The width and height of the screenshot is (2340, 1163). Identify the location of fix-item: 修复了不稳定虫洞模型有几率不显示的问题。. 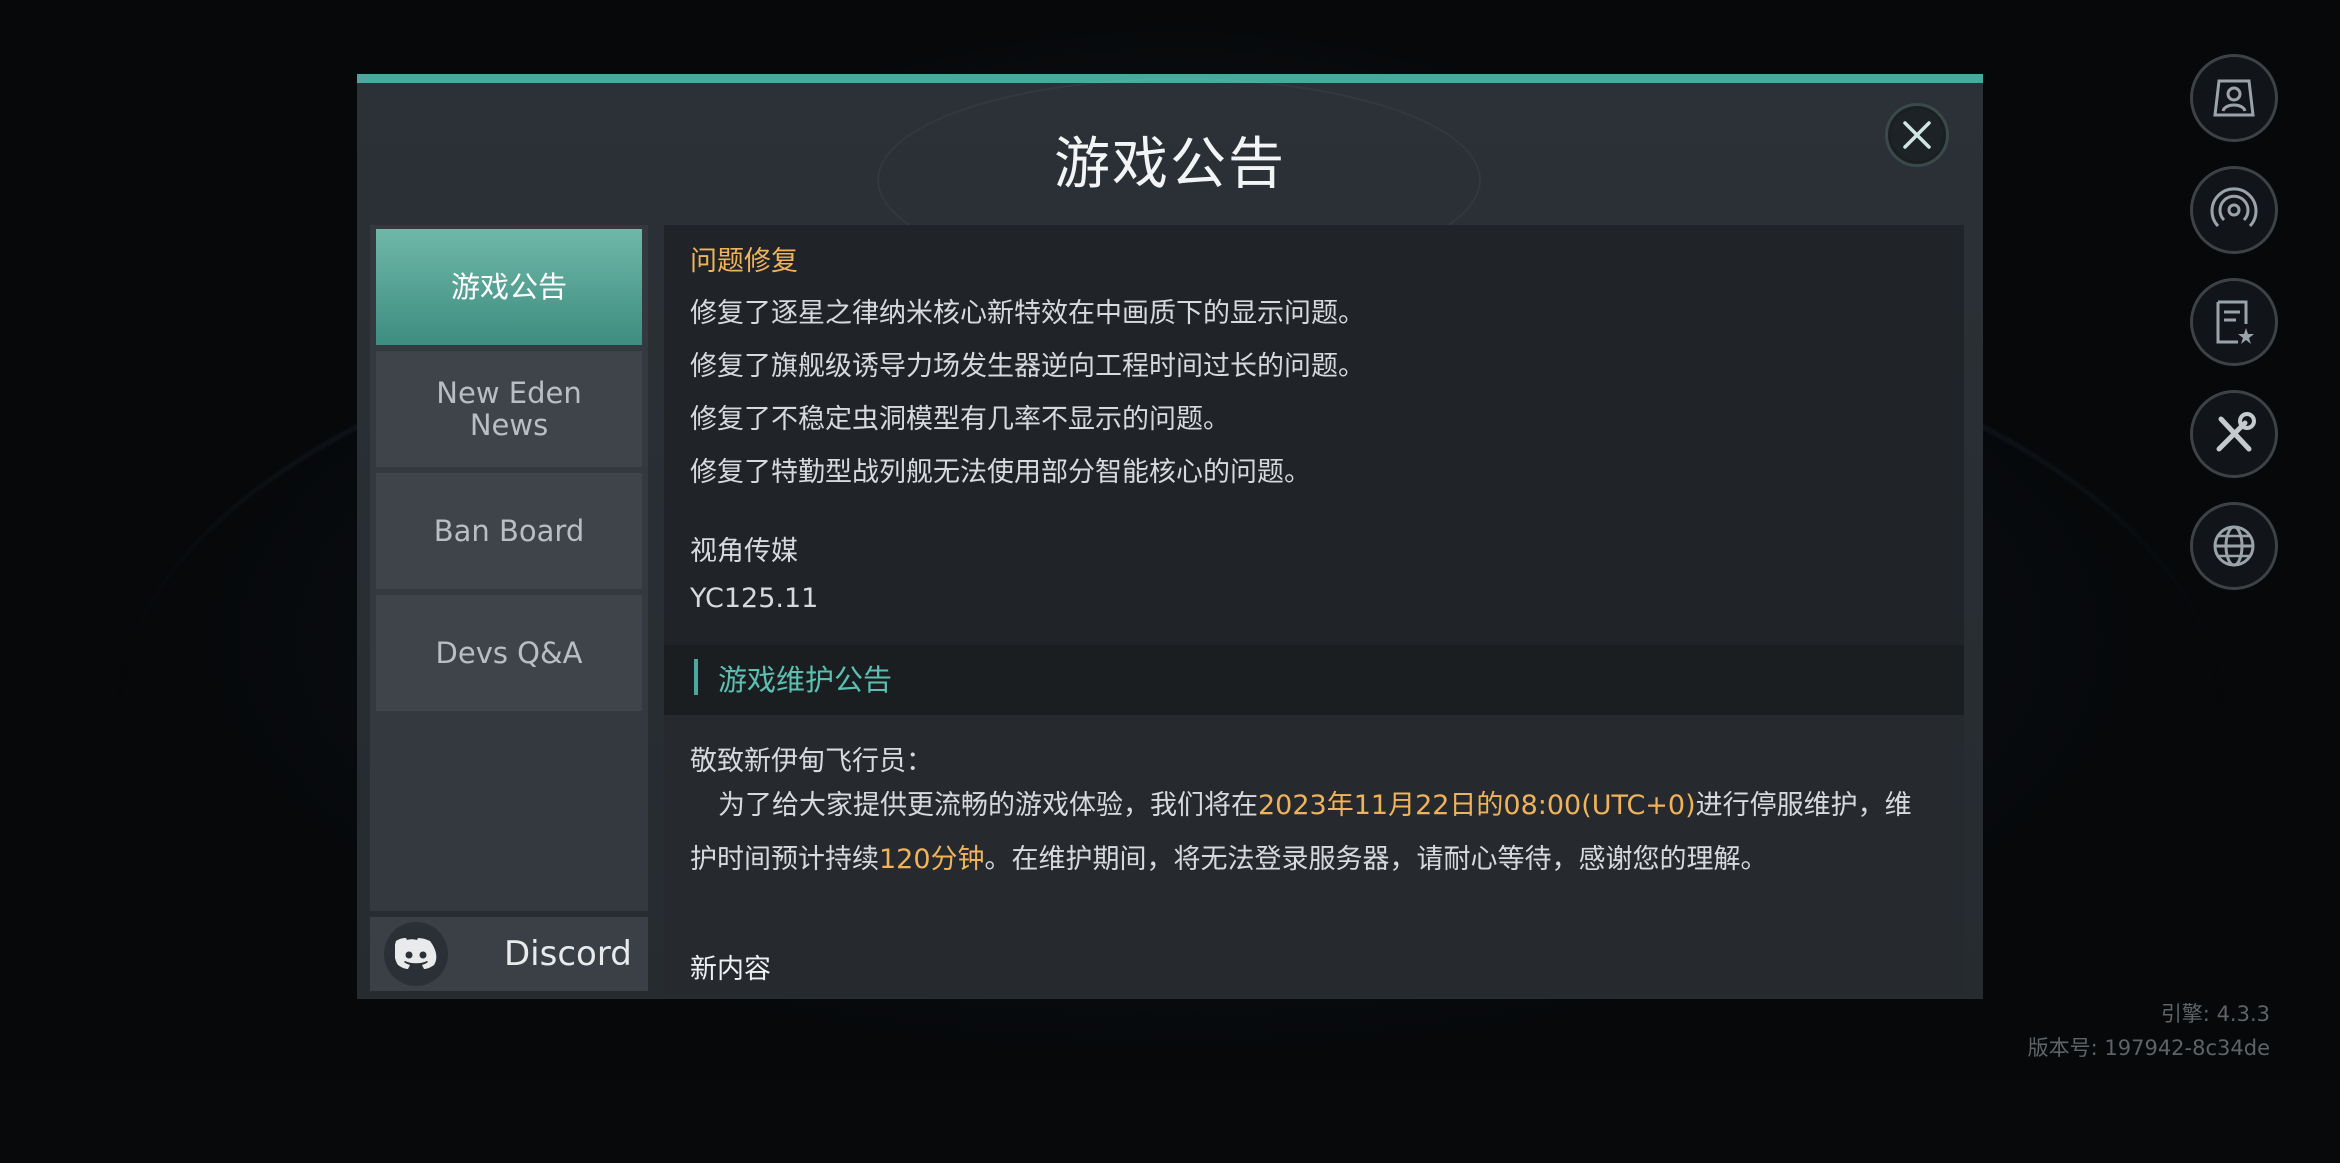
(960, 419).